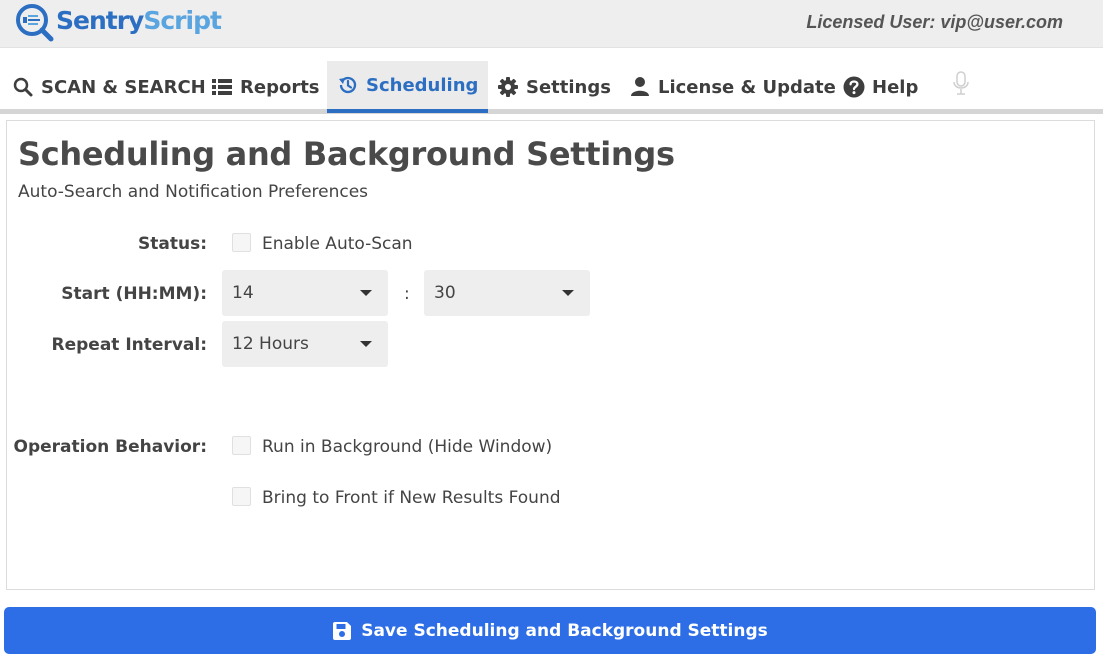 The width and height of the screenshot is (1103, 670). What do you see at coordinates (305, 293) in the screenshot?
I see `start-hour-select: 14` at bounding box center [305, 293].